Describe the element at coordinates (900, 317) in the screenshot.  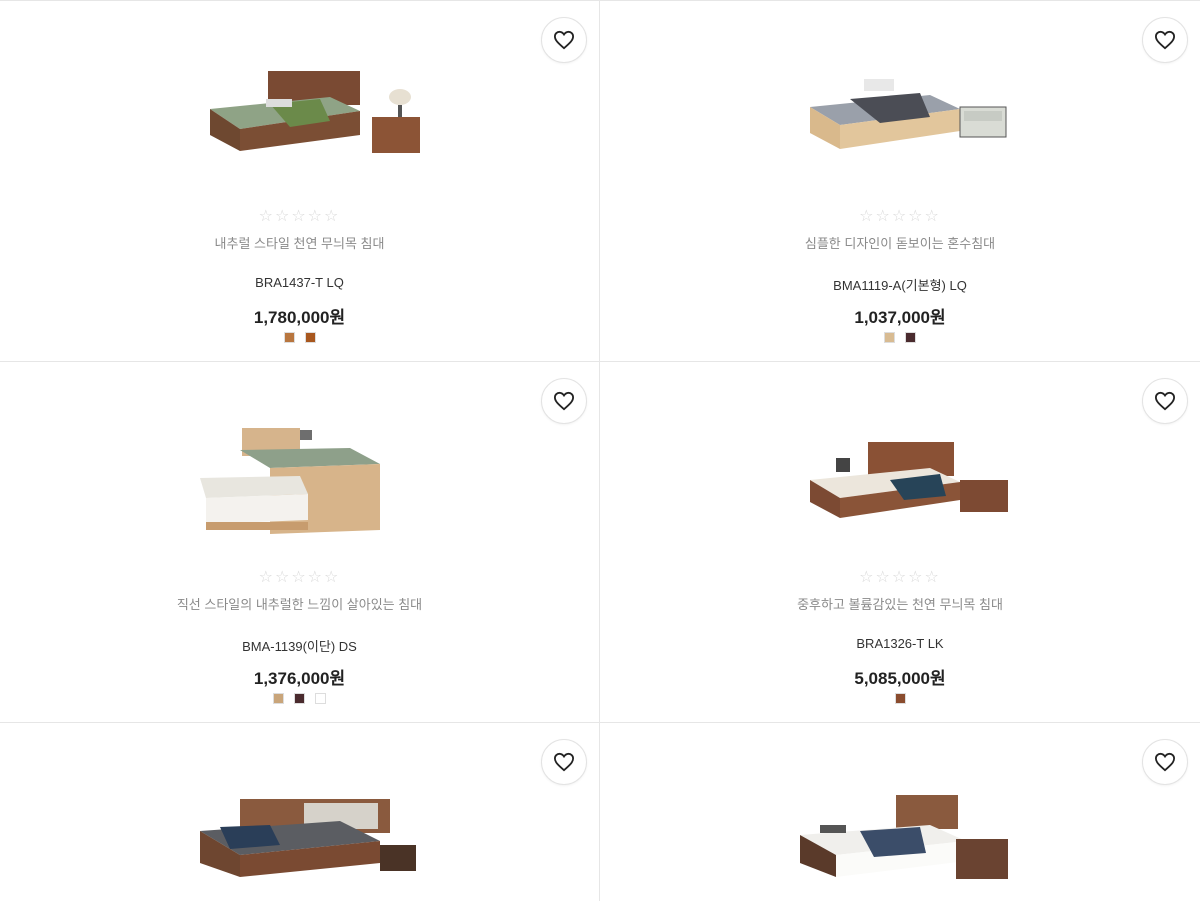
I see `product-price: 1,037,000원` at that location.